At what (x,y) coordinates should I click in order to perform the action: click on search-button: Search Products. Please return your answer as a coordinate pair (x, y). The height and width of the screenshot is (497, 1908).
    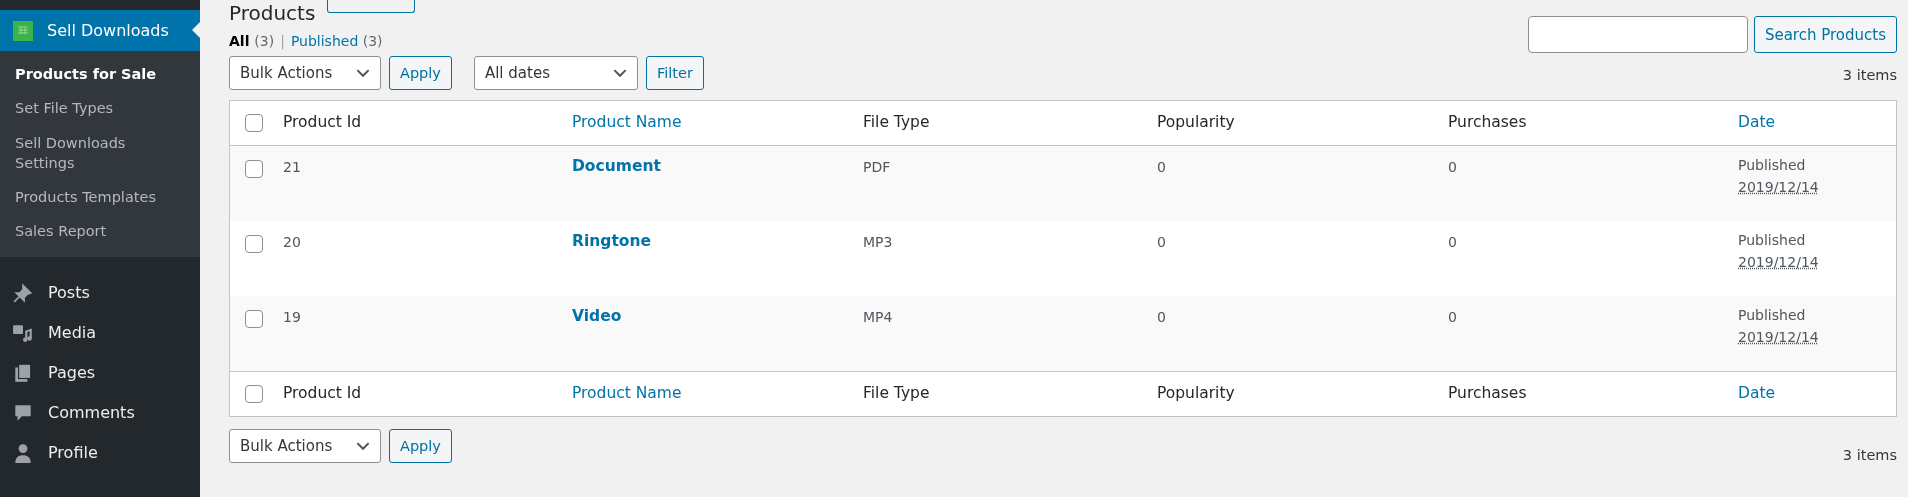
    Looking at the image, I should click on (1825, 34).